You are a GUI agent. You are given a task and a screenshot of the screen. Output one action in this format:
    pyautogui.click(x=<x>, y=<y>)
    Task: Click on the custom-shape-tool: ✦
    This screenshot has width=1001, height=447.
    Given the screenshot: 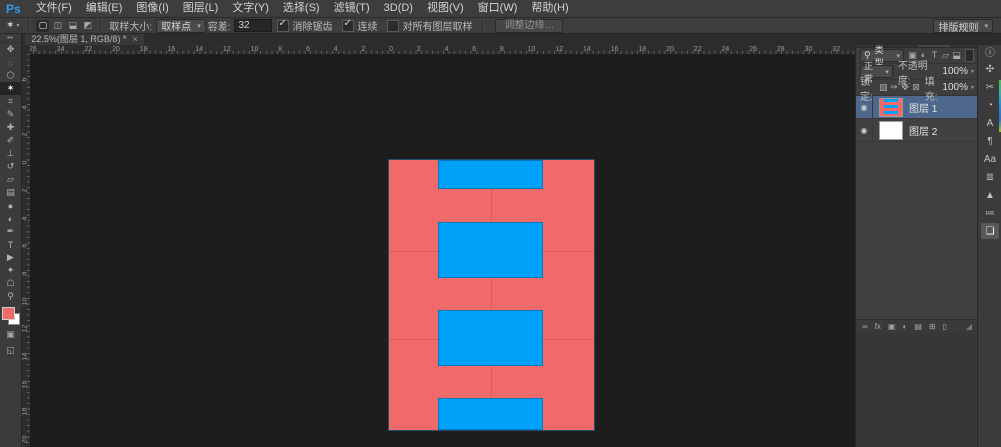 What is the action you would take?
    pyautogui.click(x=10, y=270)
    